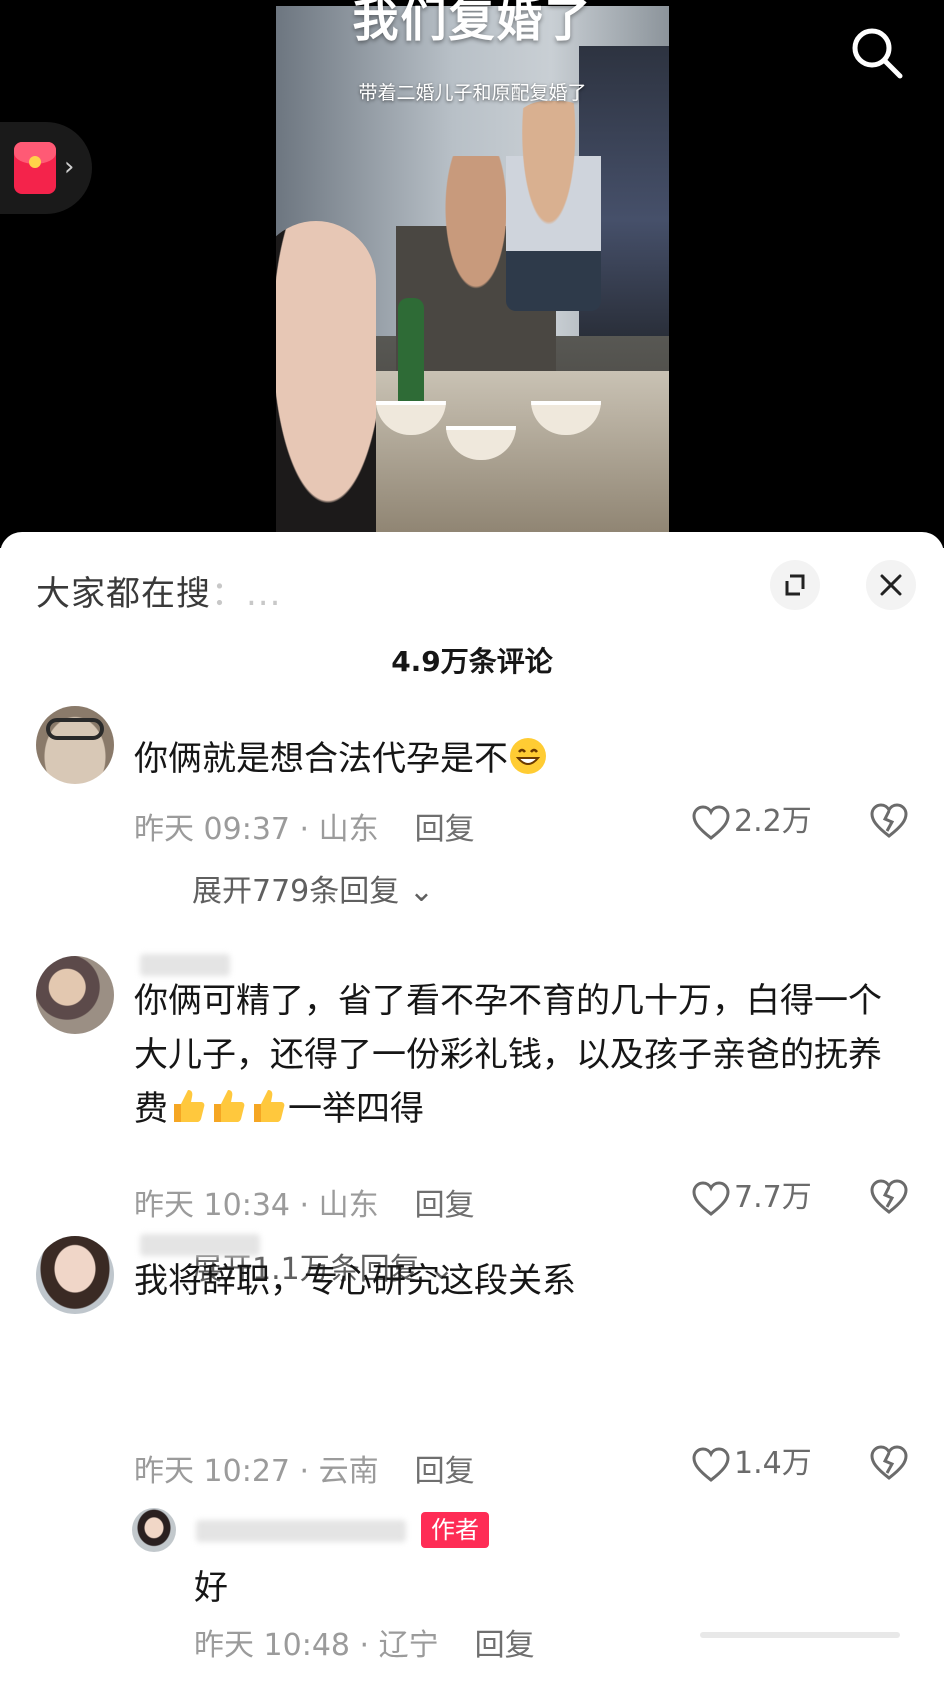 The height and width of the screenshot is (1697, 944). Describe the element at coordinates (256, 1205) in the screenshot. I see `comment-time-location: 昨天 10:34 · 山东` at that location.